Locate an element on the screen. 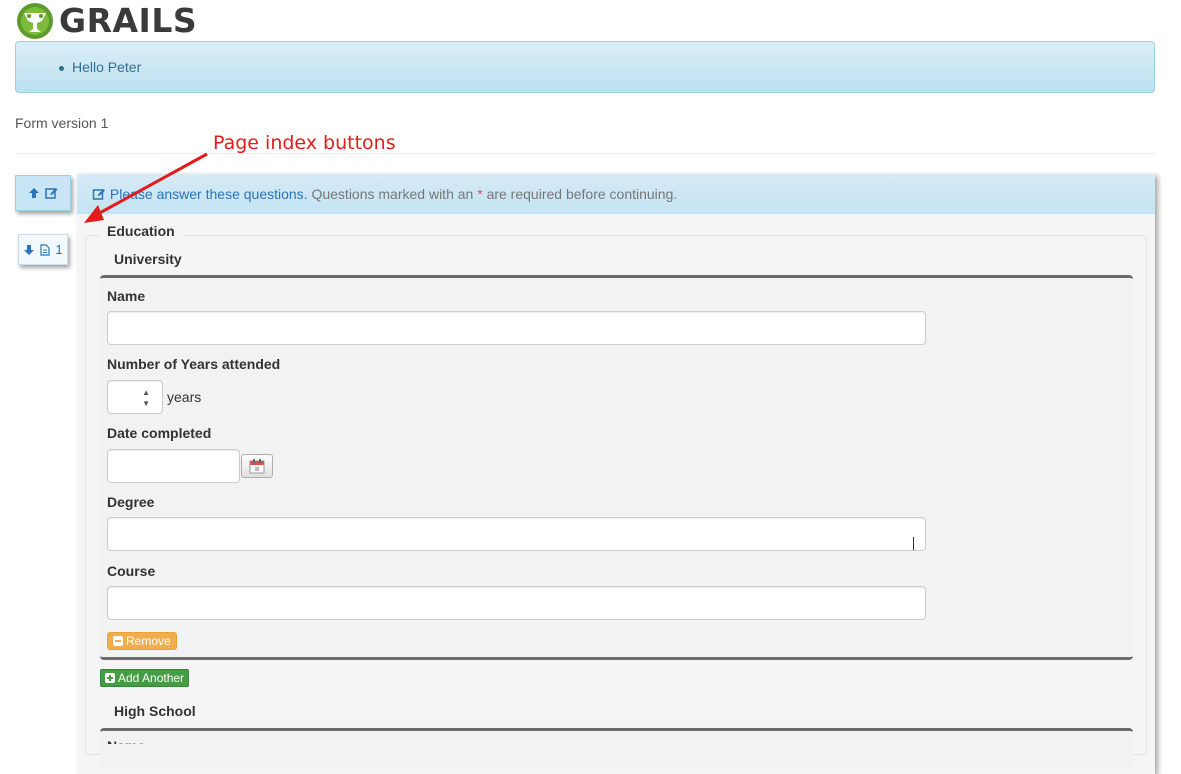  arrow-up-icon is located at coordinates (34, 193).